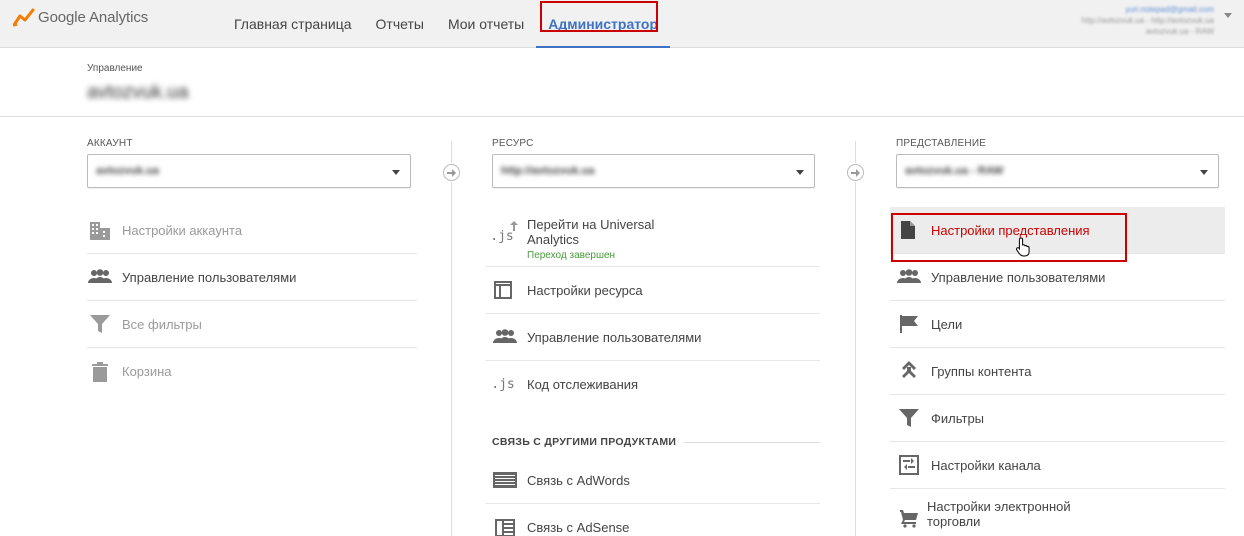 The image size is (1244, 536). What do you see at coordinates (909, 371) in the screenshot?
I see `content-groups-icon` at bounding box center [909, 371].